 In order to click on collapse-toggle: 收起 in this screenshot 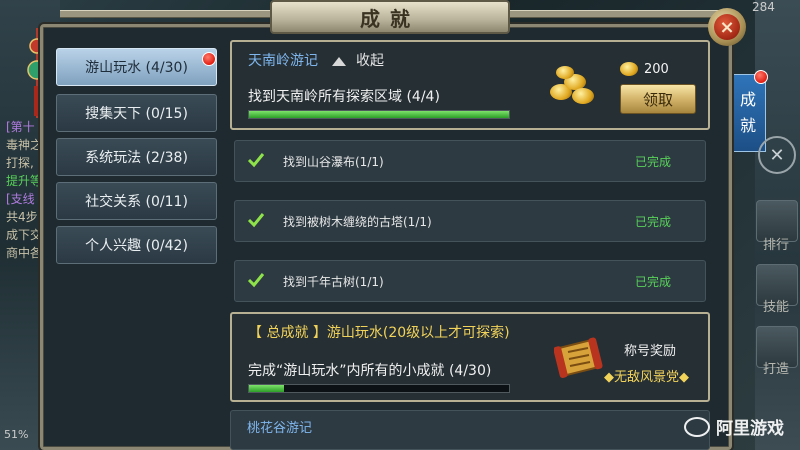, I will do `click(358, 60)`.